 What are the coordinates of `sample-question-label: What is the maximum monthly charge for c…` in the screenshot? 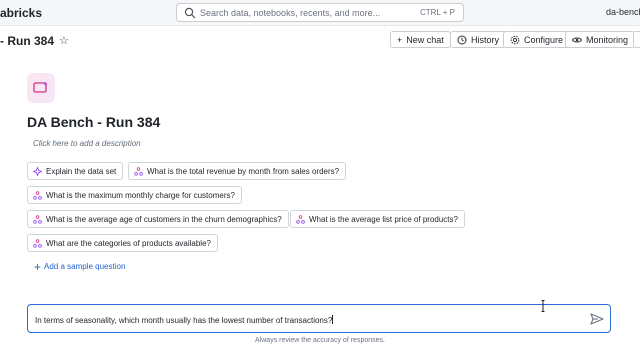 It's located at (140, 195).